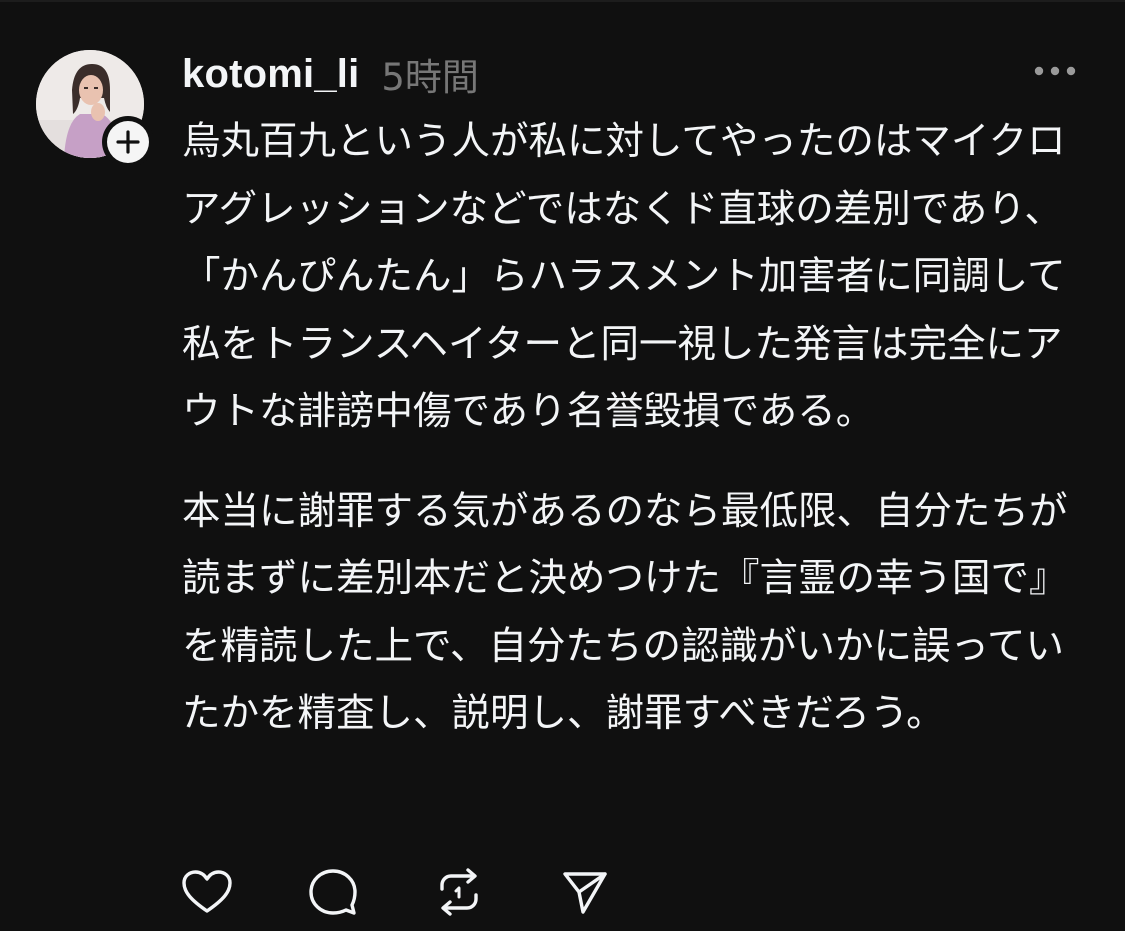 Image resolution: width=1125 pixels, height=931 pixels. I want to click on send-icon, so click(585, 893).